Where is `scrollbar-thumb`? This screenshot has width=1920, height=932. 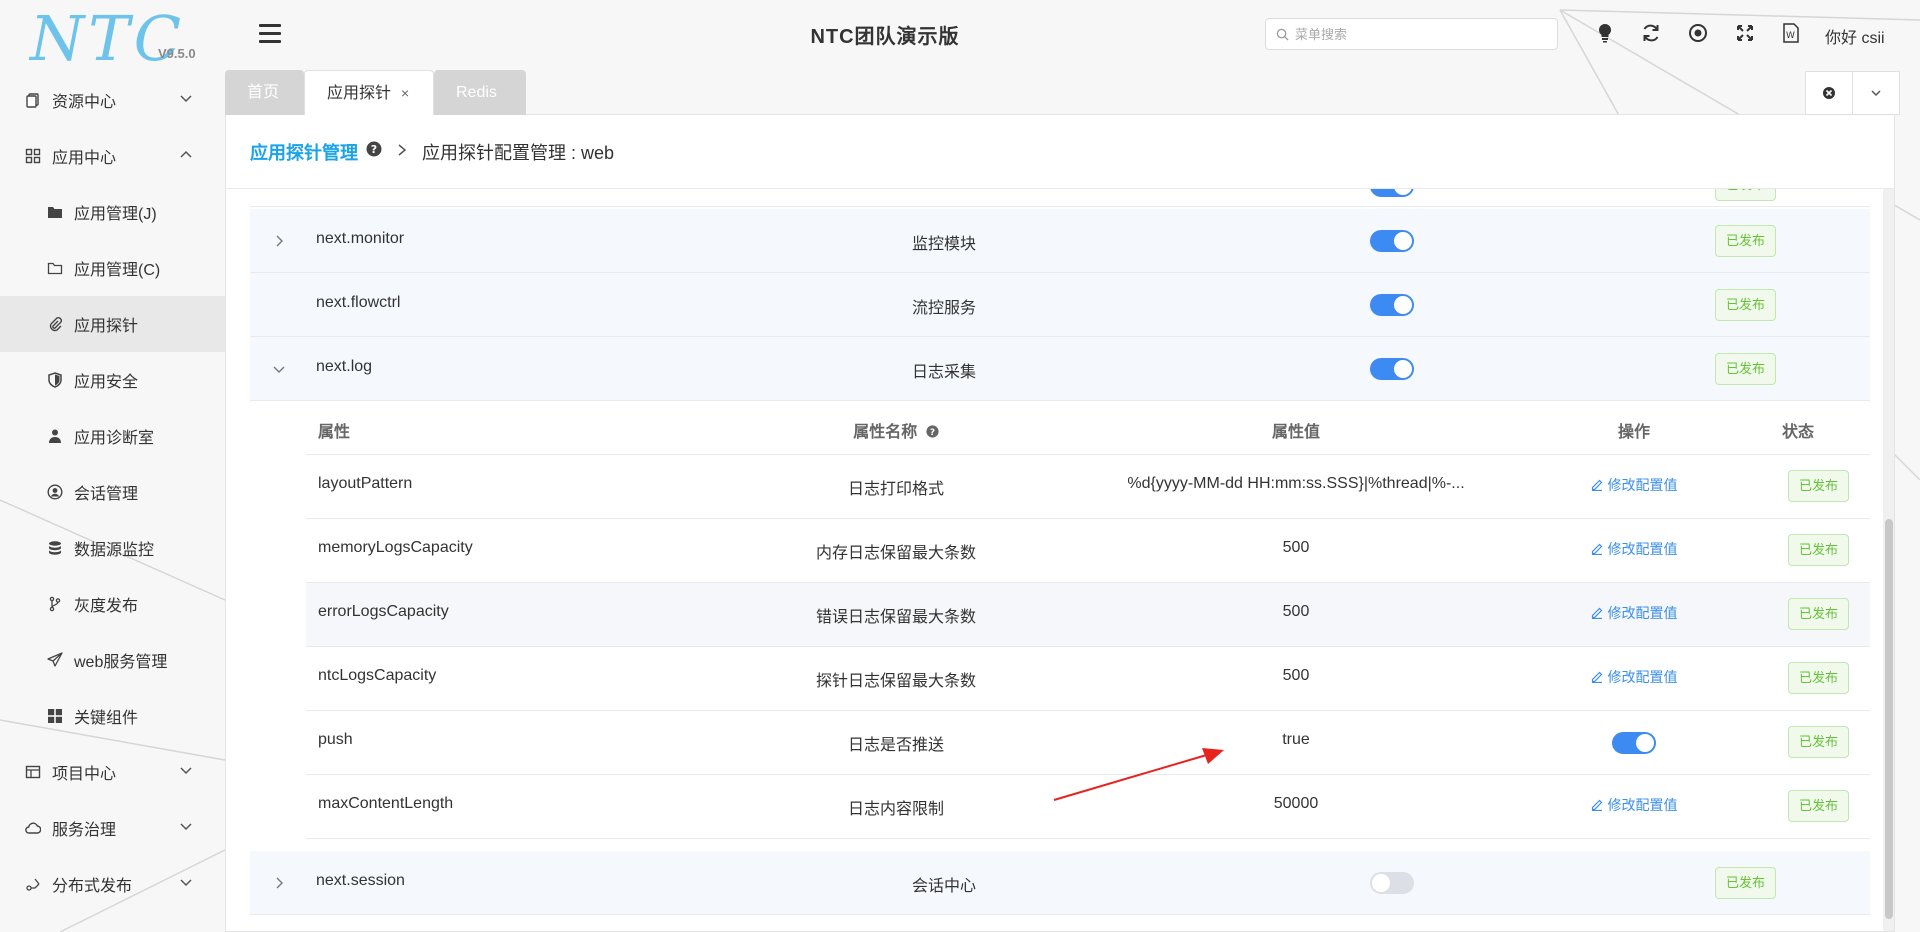
scrollbar-thumb is located at coordinates (1889, 719).